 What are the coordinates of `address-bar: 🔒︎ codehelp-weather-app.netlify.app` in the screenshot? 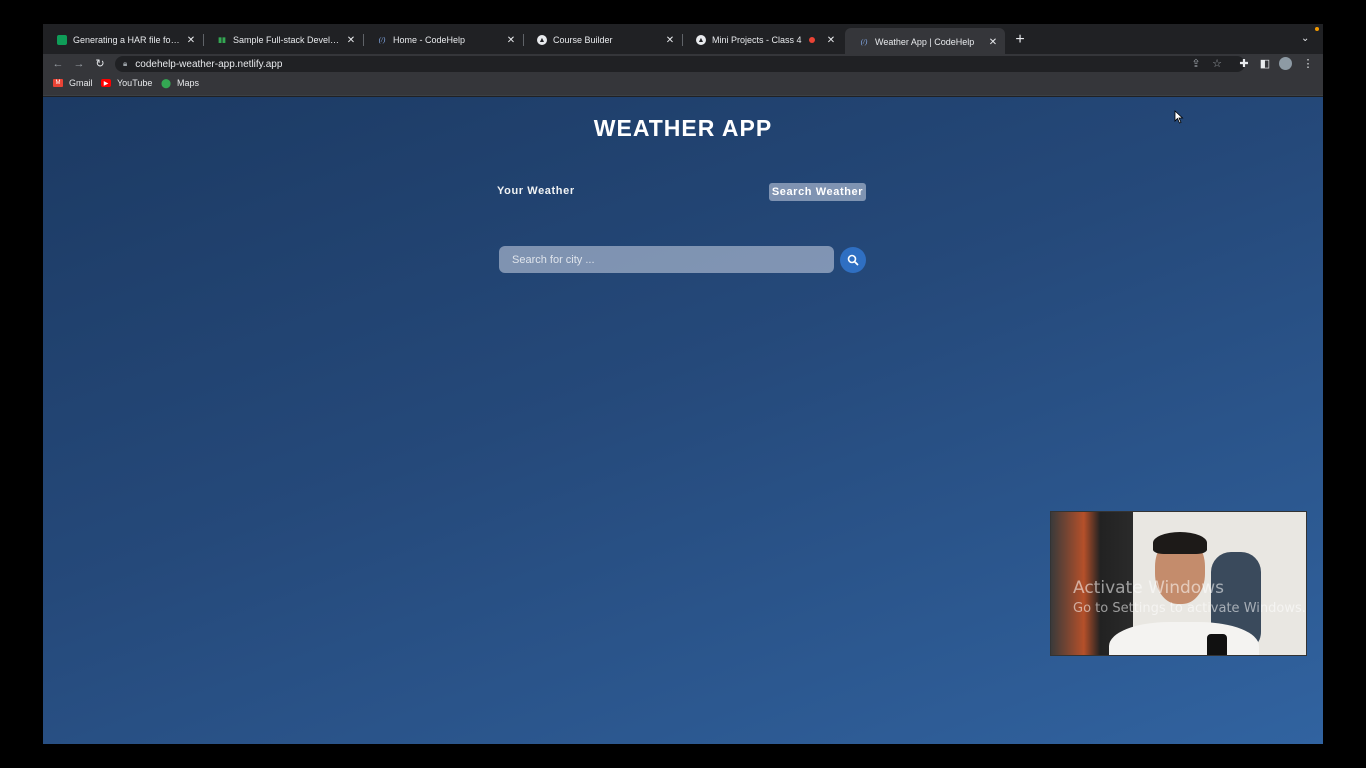 It's located at (680, 64).